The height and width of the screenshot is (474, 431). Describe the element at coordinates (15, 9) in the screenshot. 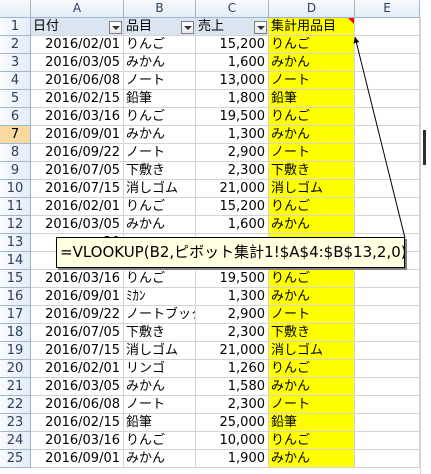

I see `select-all-corner` at that location.